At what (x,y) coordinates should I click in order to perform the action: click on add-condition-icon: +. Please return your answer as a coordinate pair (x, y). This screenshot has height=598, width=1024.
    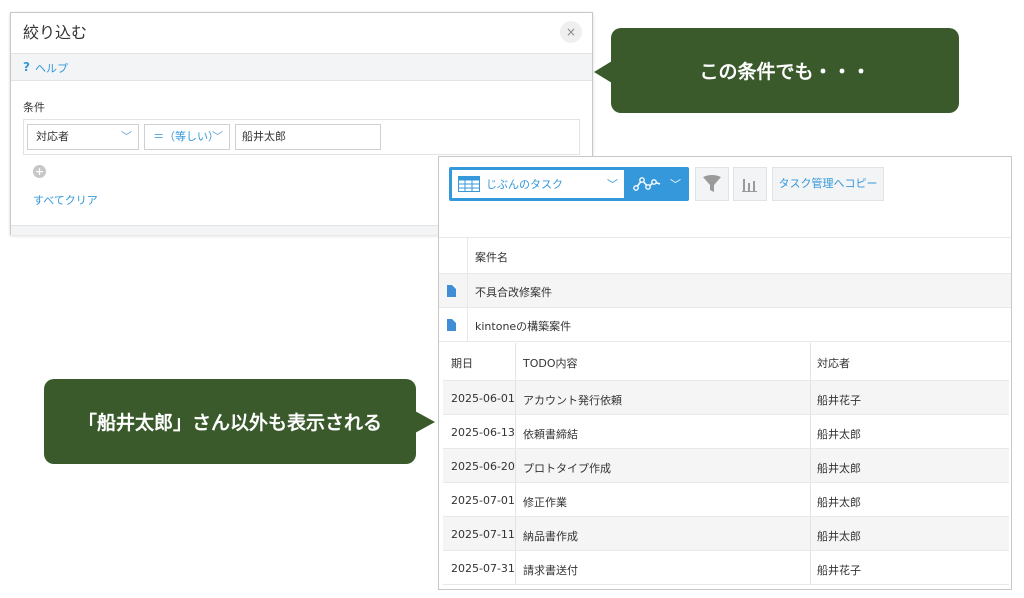
    Looking at the image, I should click on (39, 171).